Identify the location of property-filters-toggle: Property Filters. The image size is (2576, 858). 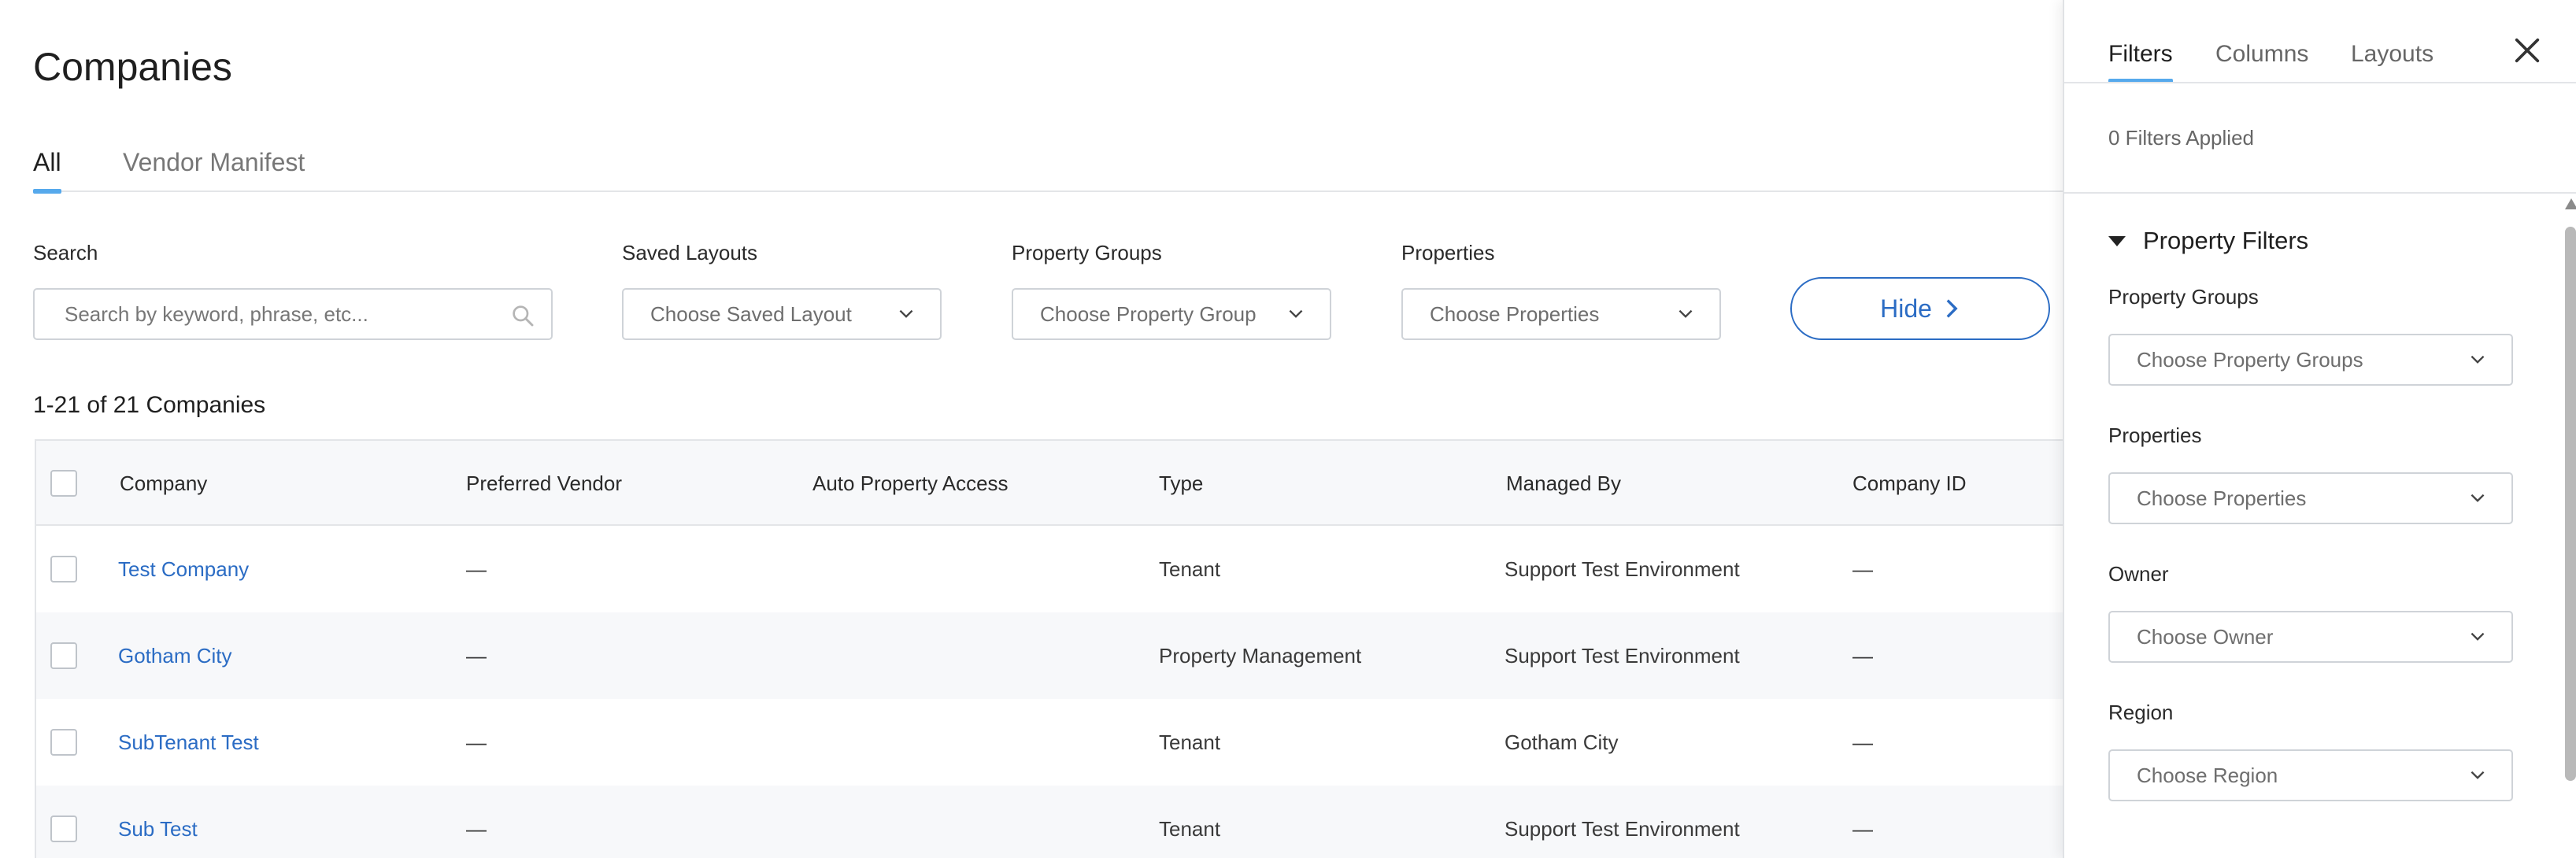
(2208, 241).